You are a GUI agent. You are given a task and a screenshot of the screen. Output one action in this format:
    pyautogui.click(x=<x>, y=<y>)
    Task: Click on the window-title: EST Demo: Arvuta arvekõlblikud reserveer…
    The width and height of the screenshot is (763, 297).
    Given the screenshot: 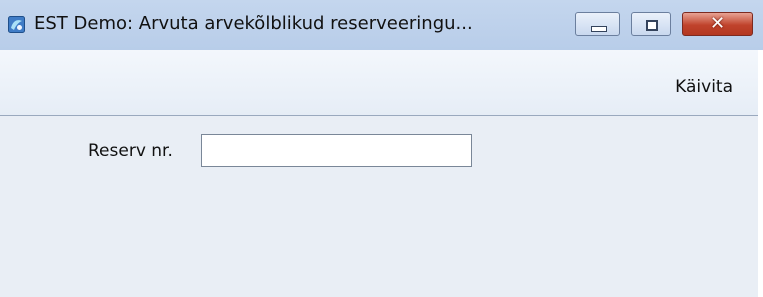 What is the action you would take?
    pyautogui.click(x=253, y=23)
    